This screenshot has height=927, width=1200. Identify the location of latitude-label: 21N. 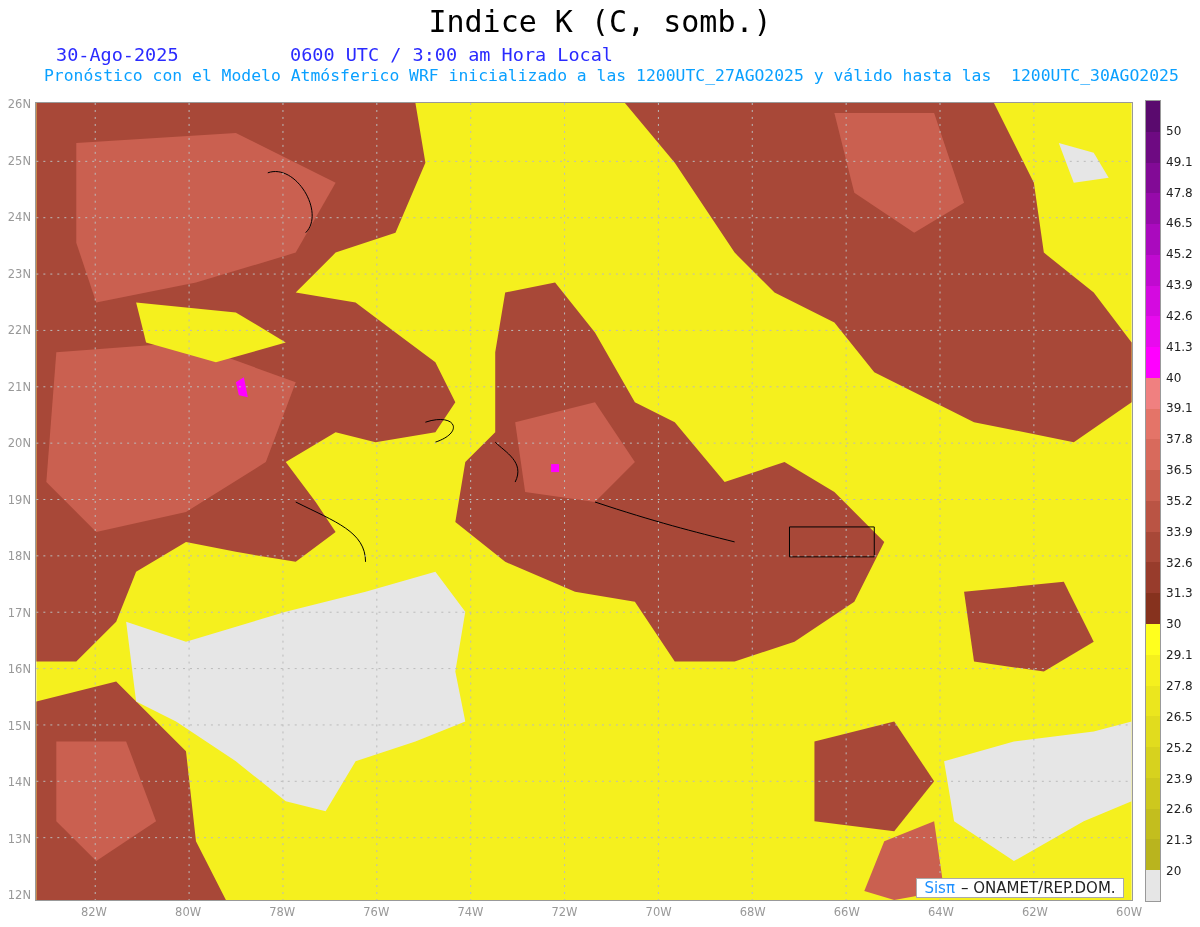
(18, 386).